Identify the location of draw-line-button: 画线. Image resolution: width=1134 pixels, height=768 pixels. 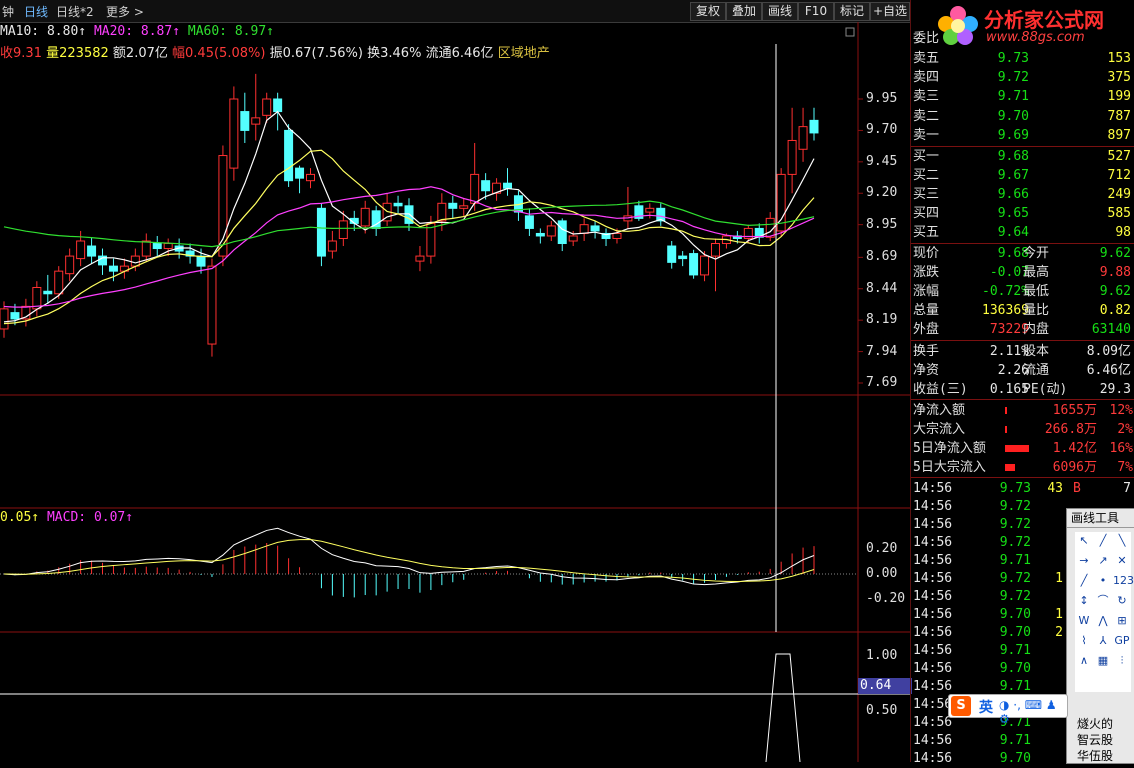
(780, 11).